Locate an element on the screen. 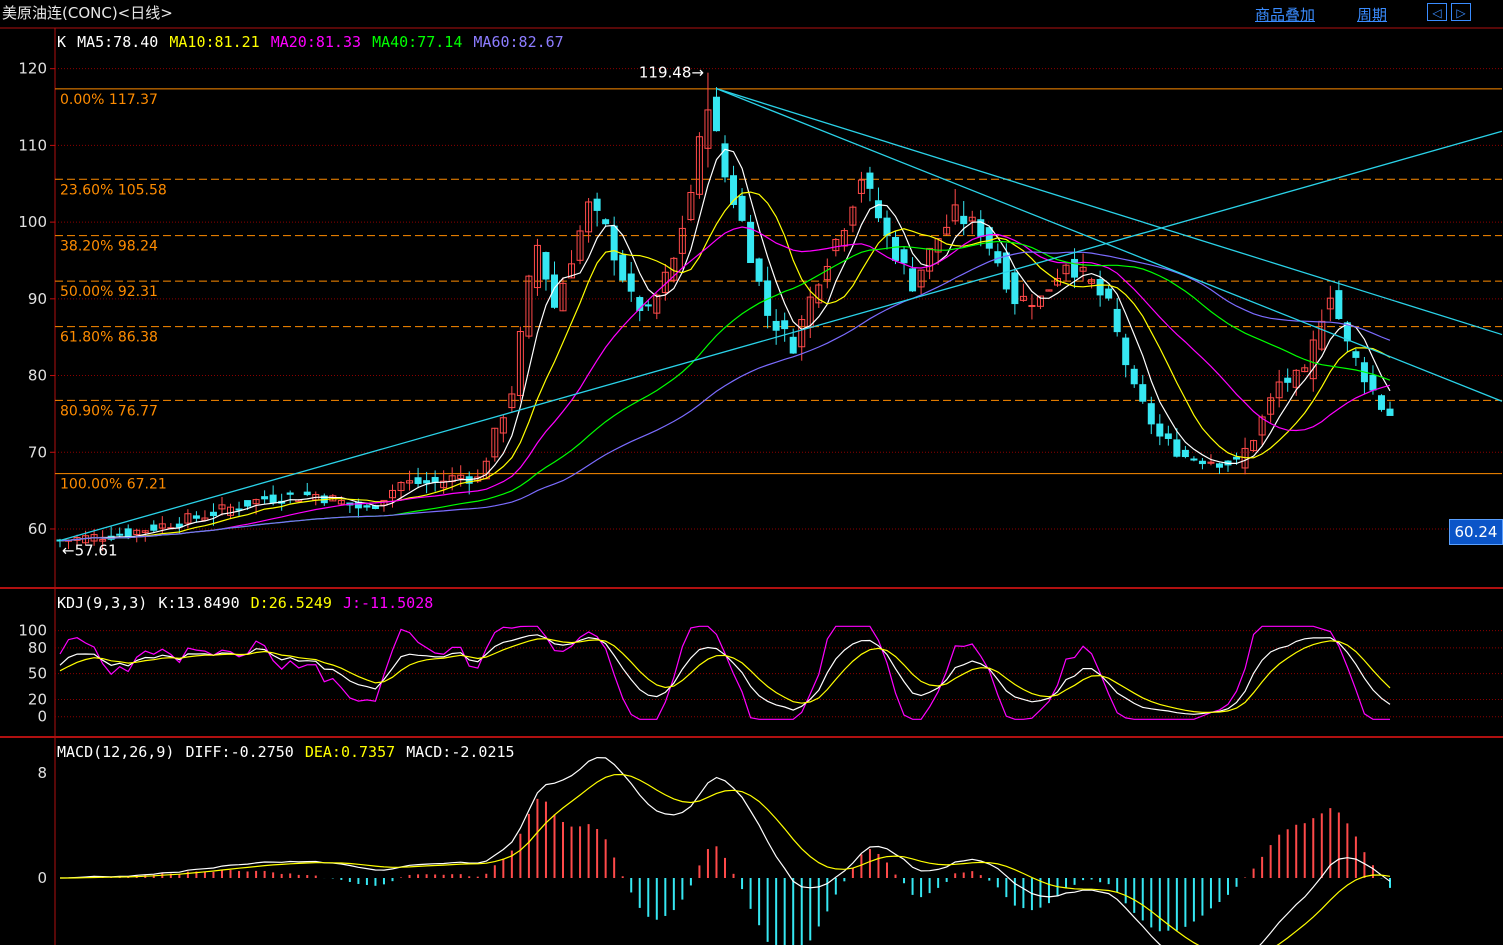  fib-level-label: 0.00% 117.37 is located at coordinates (109, 100).